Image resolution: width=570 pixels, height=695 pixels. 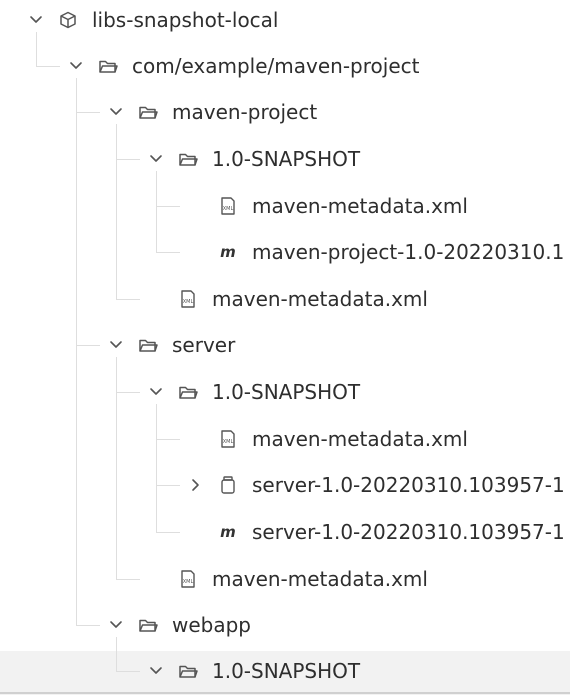 I want to click on repository-icon, so click(x=68, y=20).